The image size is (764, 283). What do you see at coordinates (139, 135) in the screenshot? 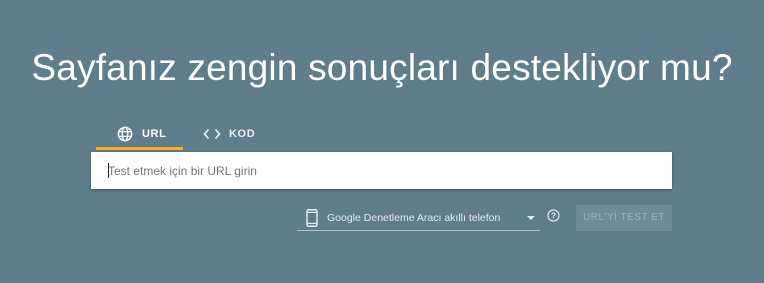
I see `tab-url: URL` at bounding box center [139, 135].